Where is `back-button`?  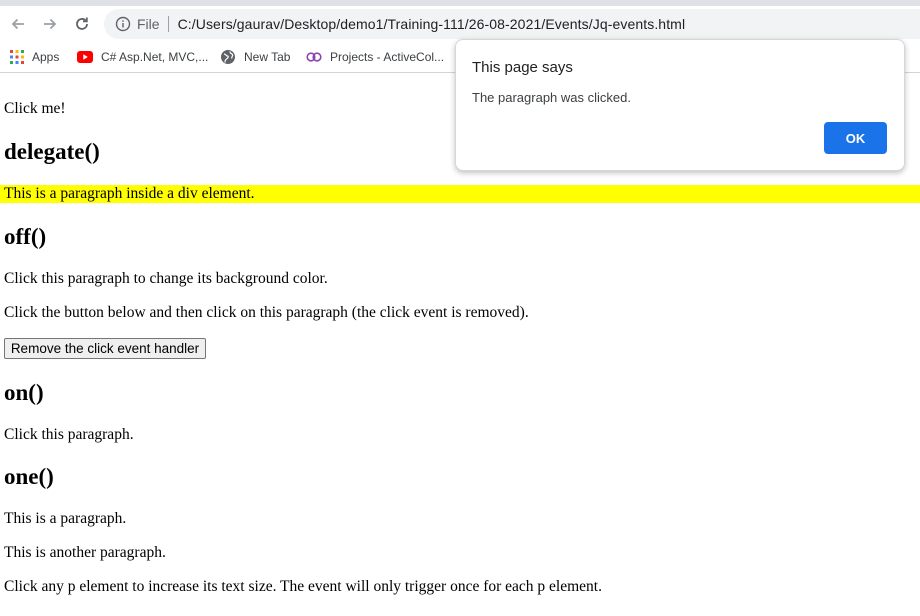
back-button is located at coordinates (18, 24).